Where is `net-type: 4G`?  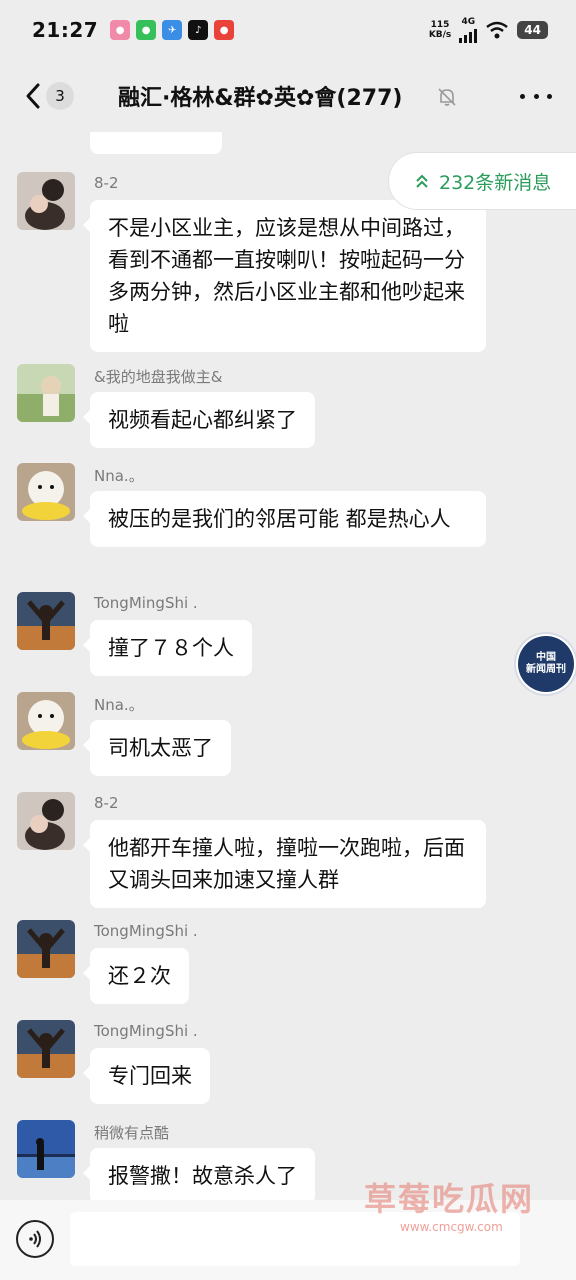
net-type: 4G is located at coordinates (468, 22).